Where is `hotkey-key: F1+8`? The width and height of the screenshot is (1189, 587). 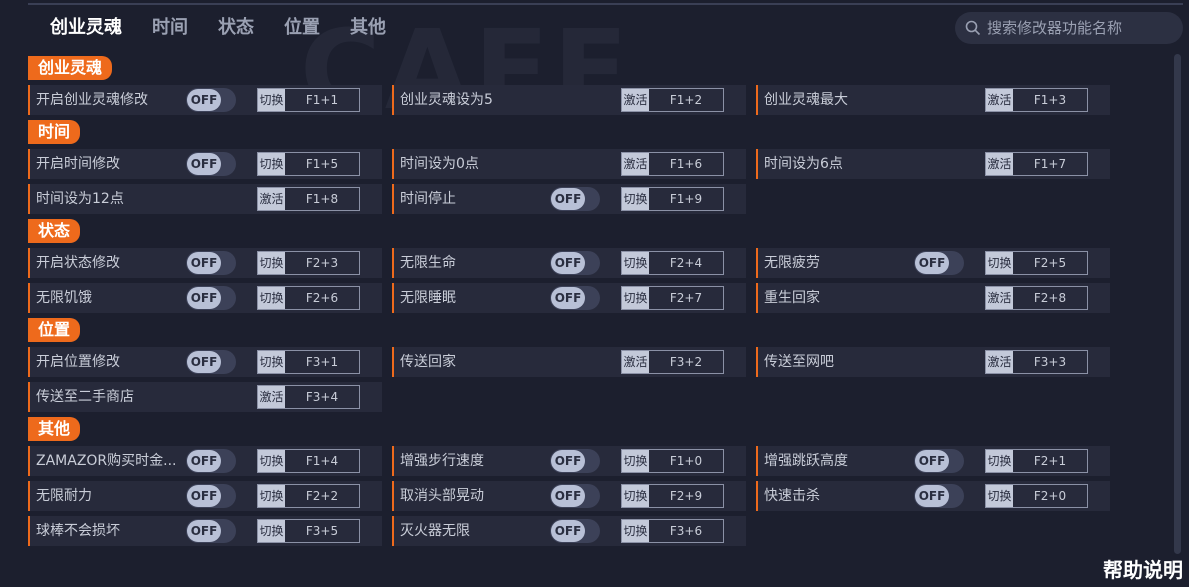
hotkey-key: F1+8 is located at coordinates (322, 199).